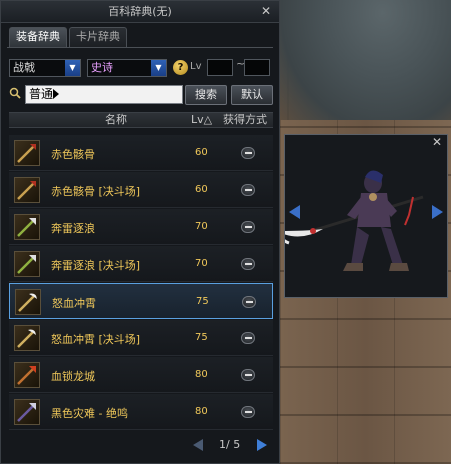  I want to click on search-input-value: 普通, so click(41, 94).